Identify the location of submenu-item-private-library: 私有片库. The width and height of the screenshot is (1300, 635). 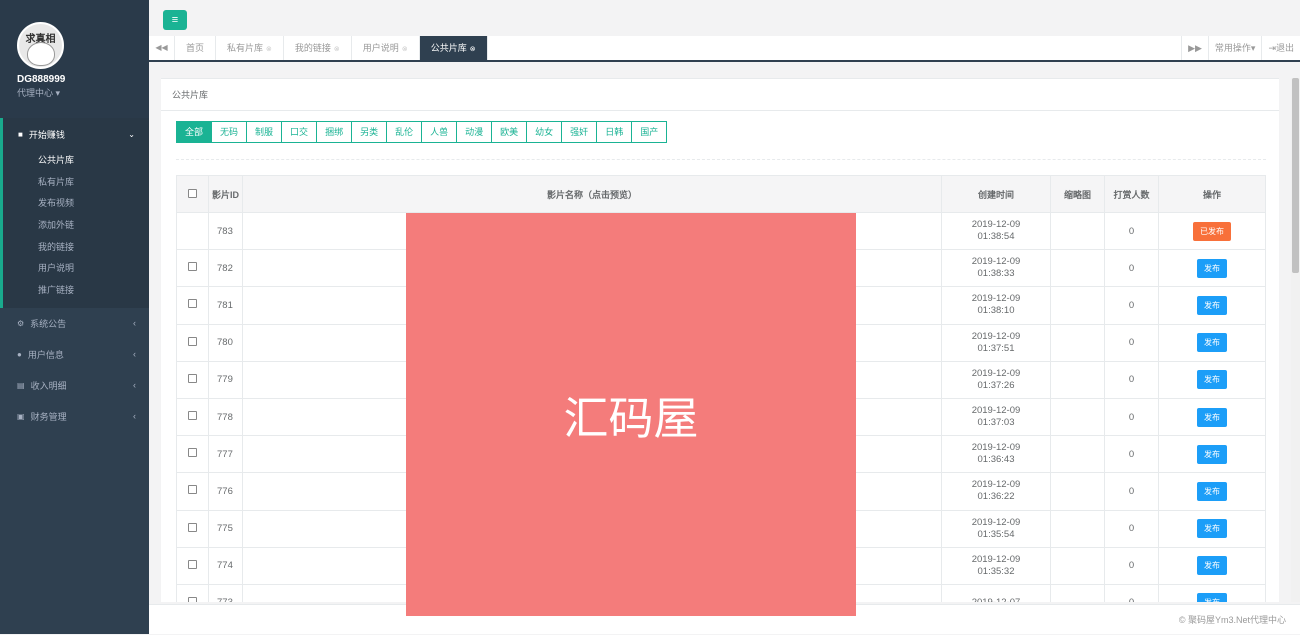
(76, 183).